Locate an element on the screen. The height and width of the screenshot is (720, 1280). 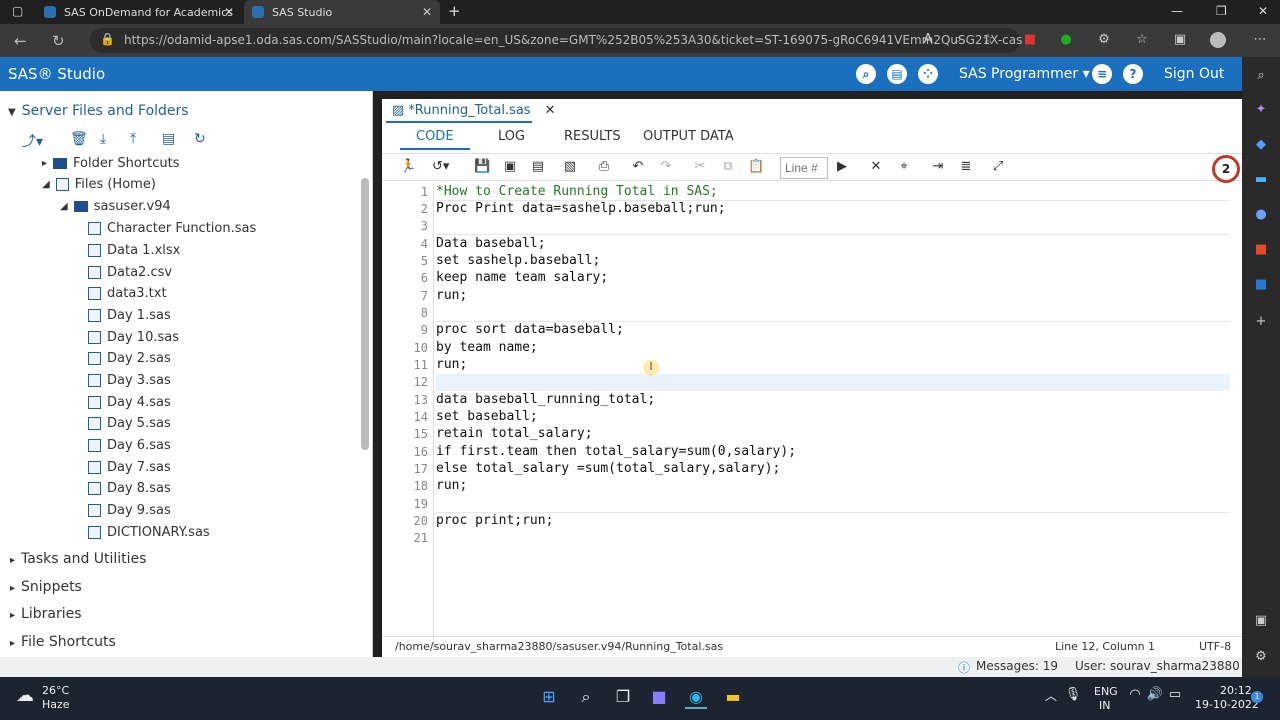
file-item: Day 9.sas is located at coordinates (129, 510).